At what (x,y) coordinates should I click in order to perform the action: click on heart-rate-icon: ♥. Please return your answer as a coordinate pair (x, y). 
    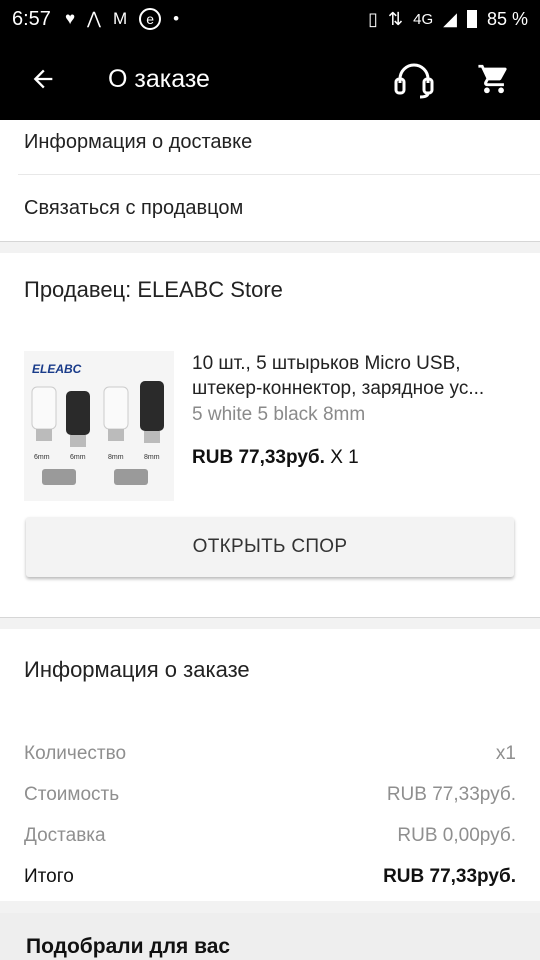
    Looking at the image, I should click on (70, 18).